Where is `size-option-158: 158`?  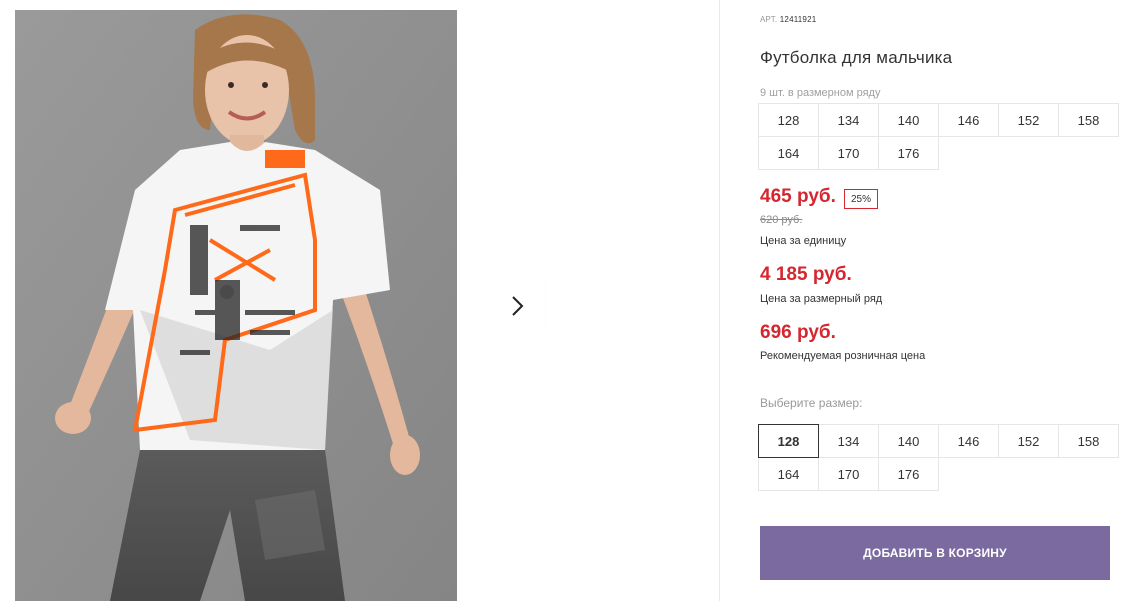 size-option-158: 158 is located at coordinates (1088, 441).